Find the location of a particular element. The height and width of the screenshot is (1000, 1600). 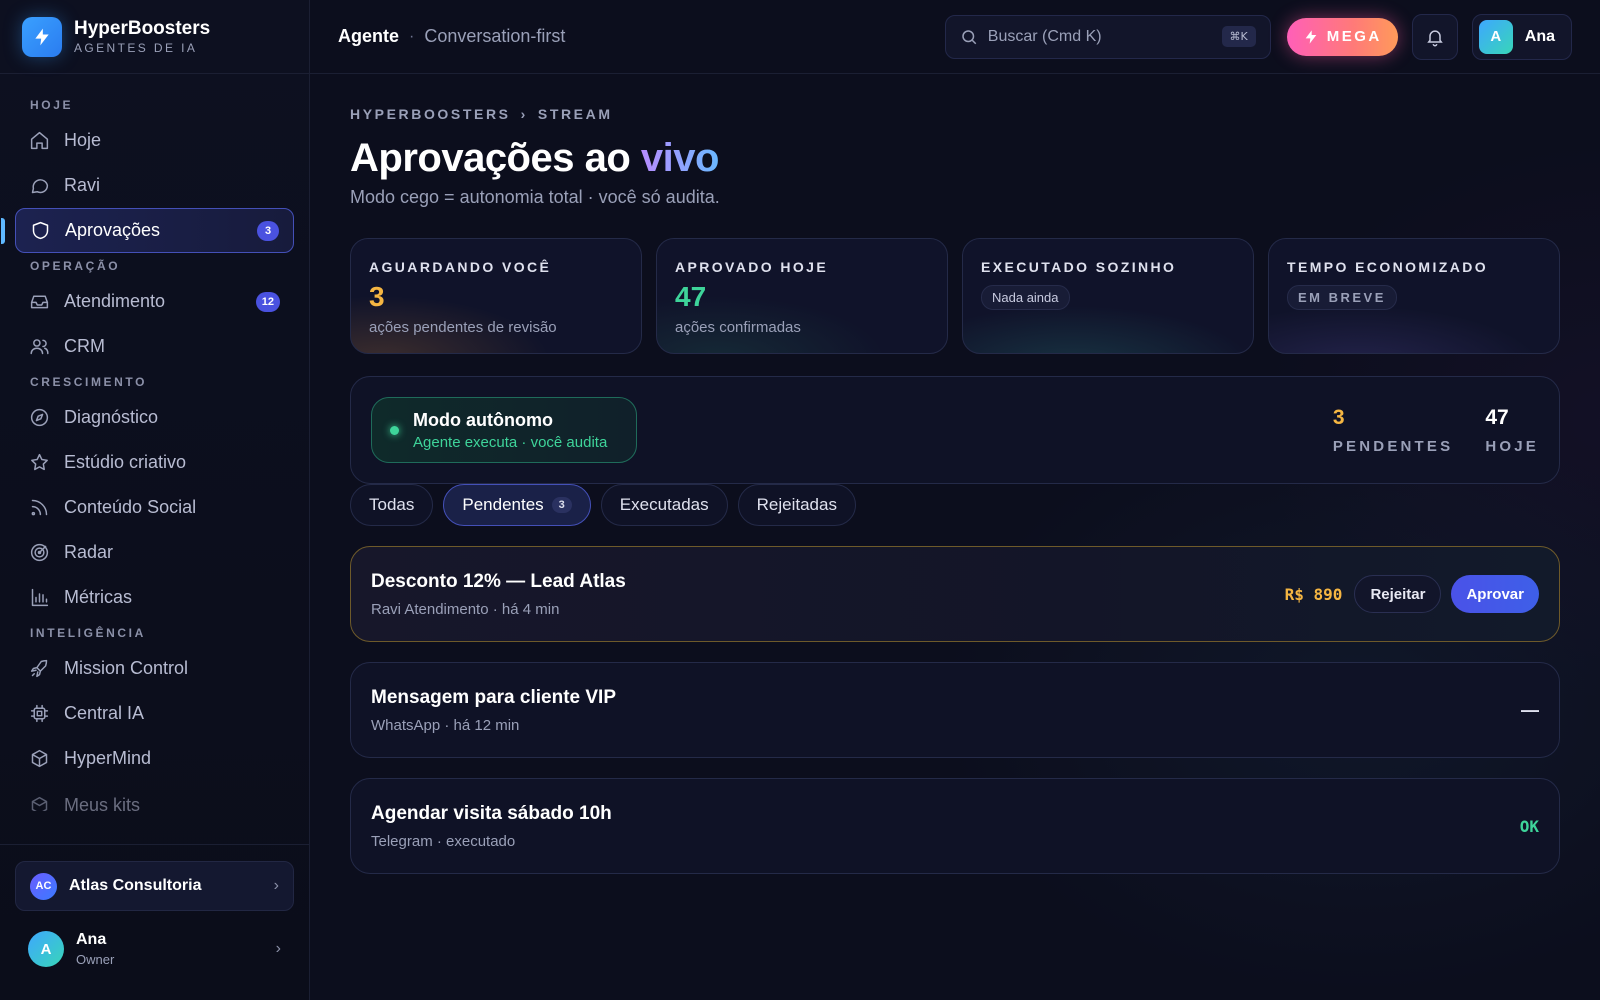

stat-card-aprovado: APROVADO HOJE 47 ações confirmadas is located at coordinates (802, 296).